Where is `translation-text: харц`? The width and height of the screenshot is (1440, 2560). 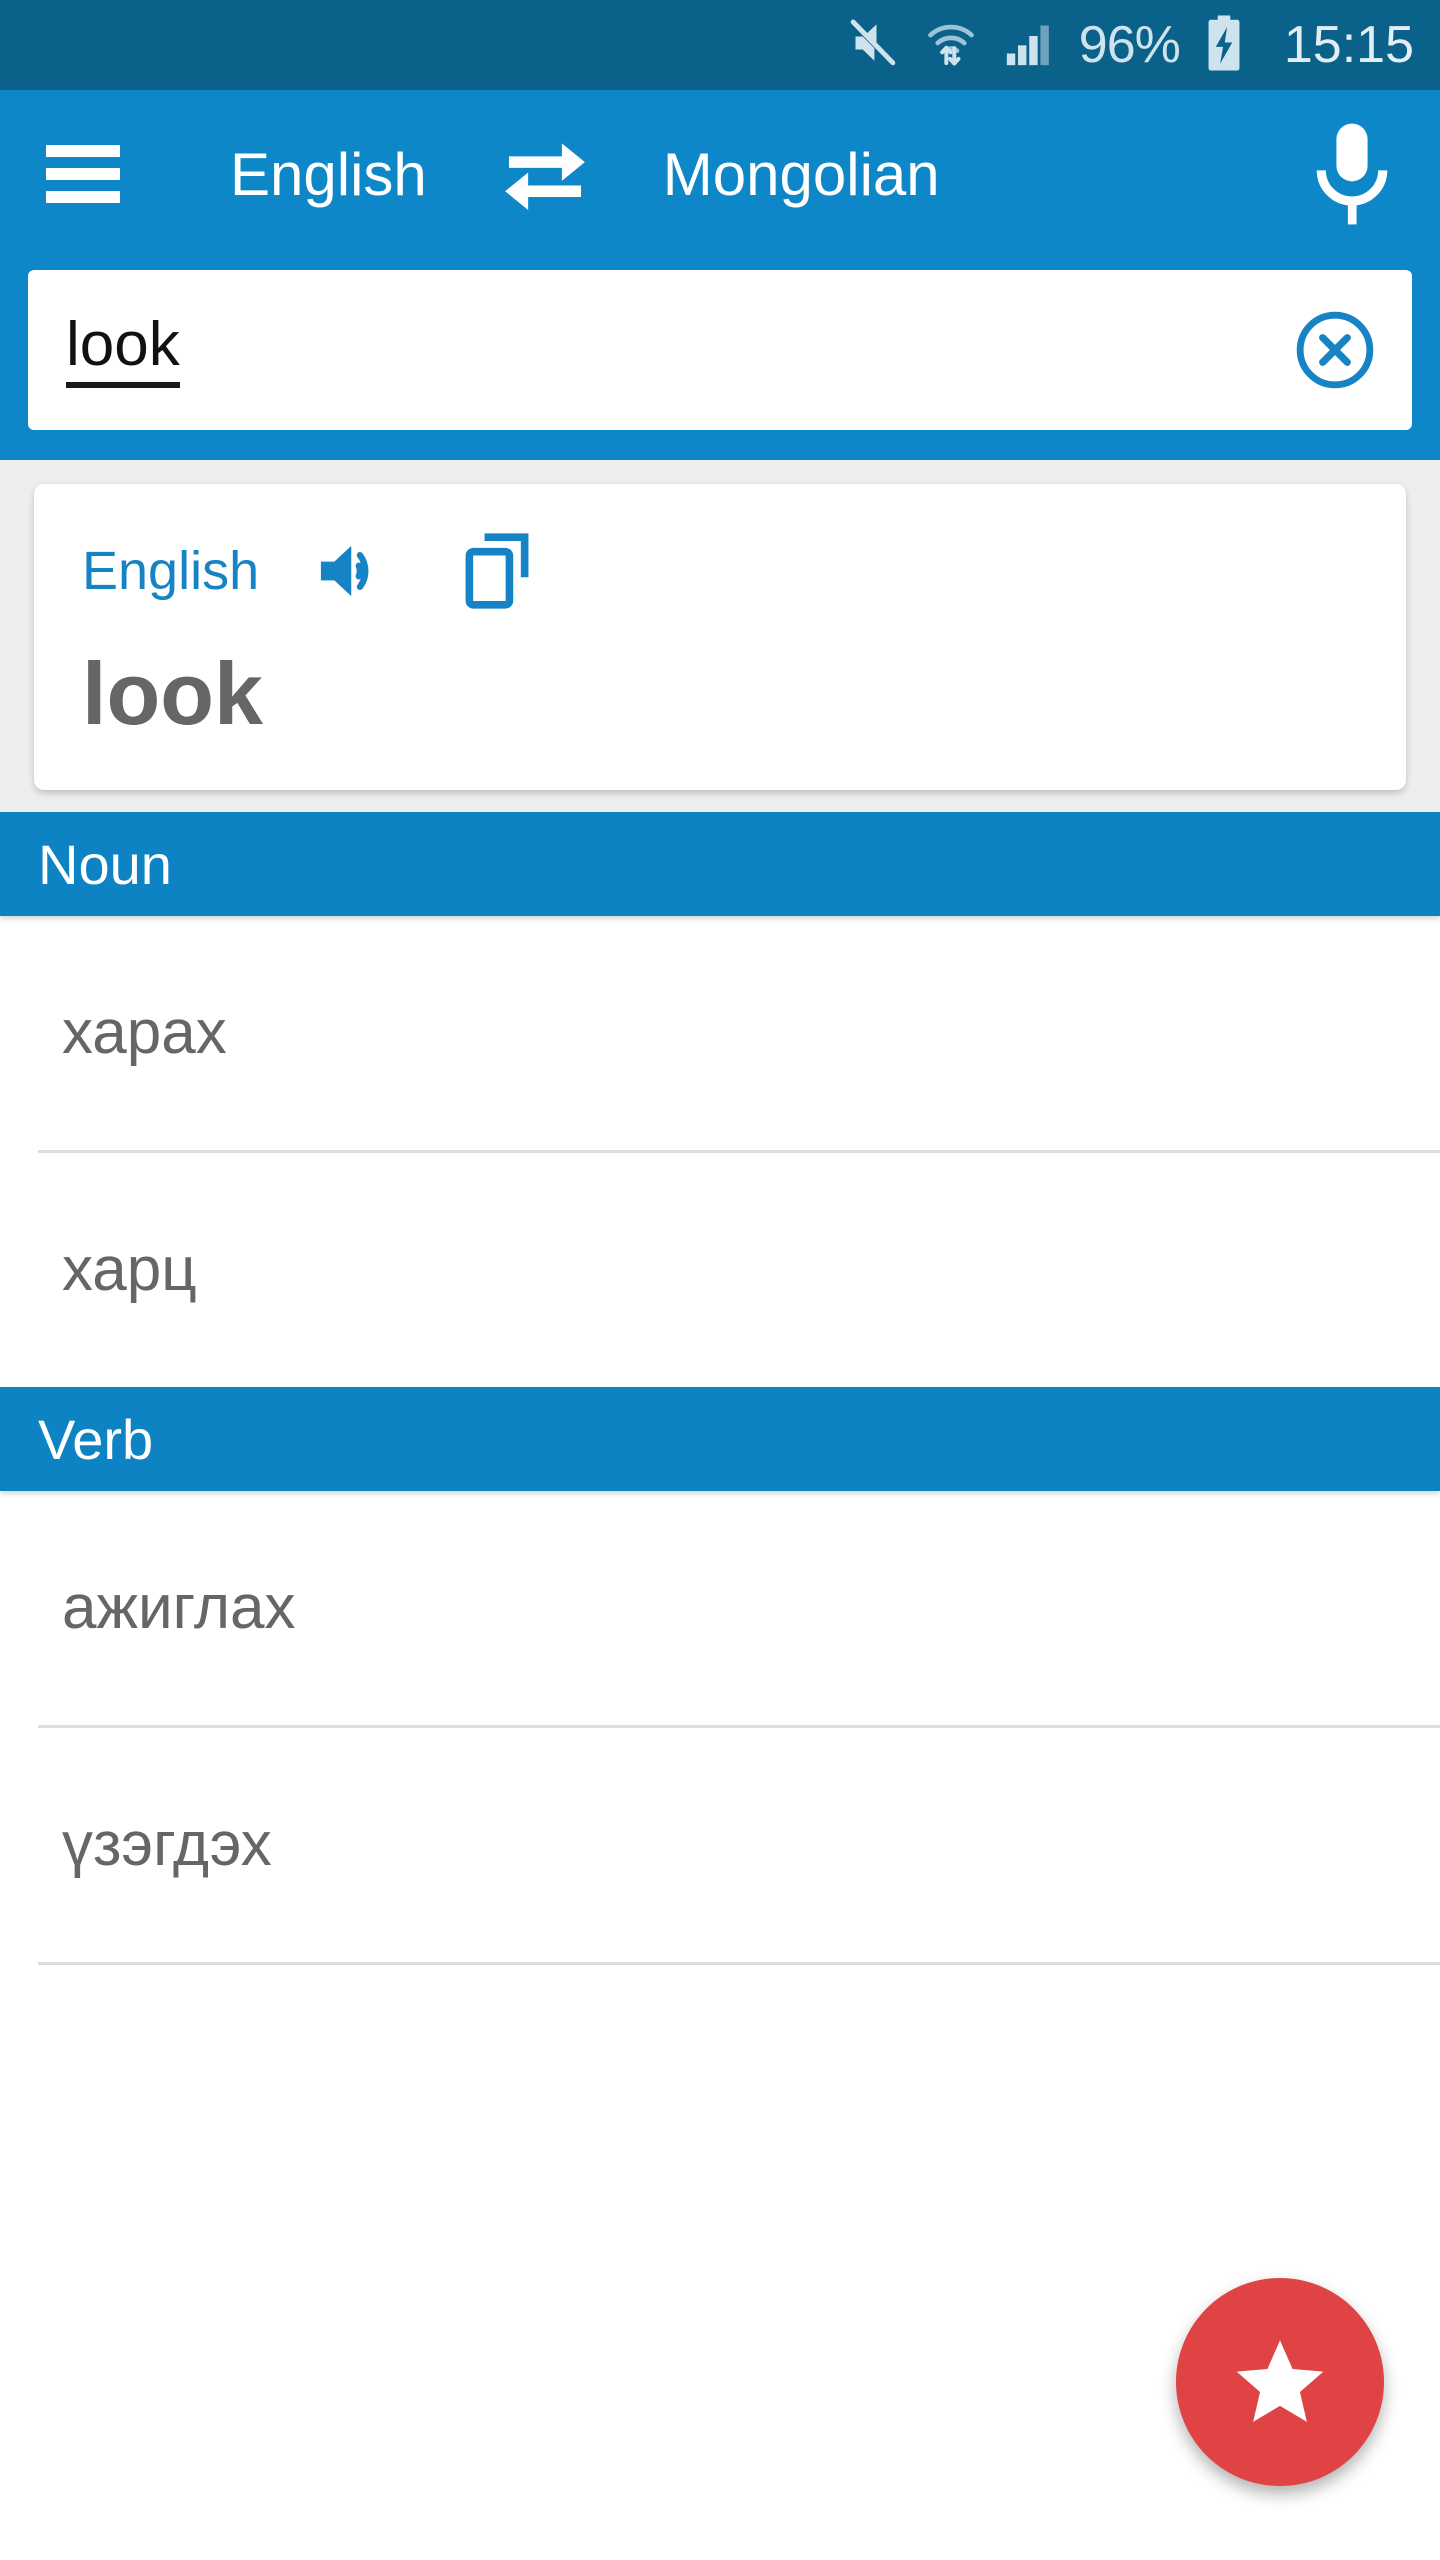 translation-text: харц is located at coordinates (129, 1270).